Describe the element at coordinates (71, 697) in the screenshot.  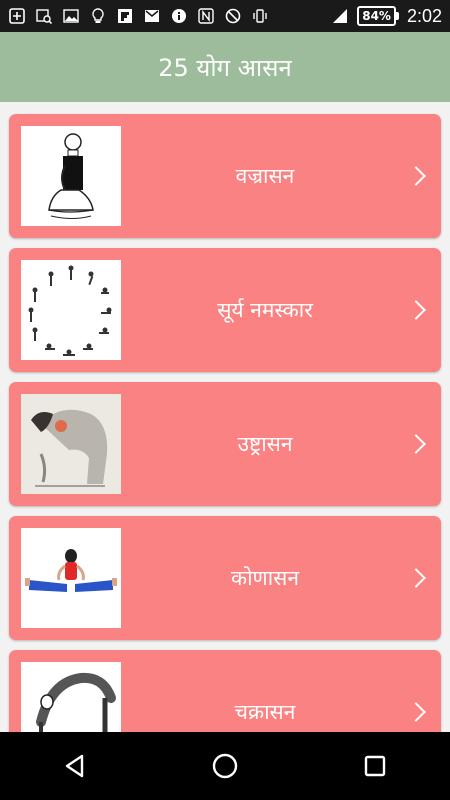
I see `chakrasana-illustration` at that location.